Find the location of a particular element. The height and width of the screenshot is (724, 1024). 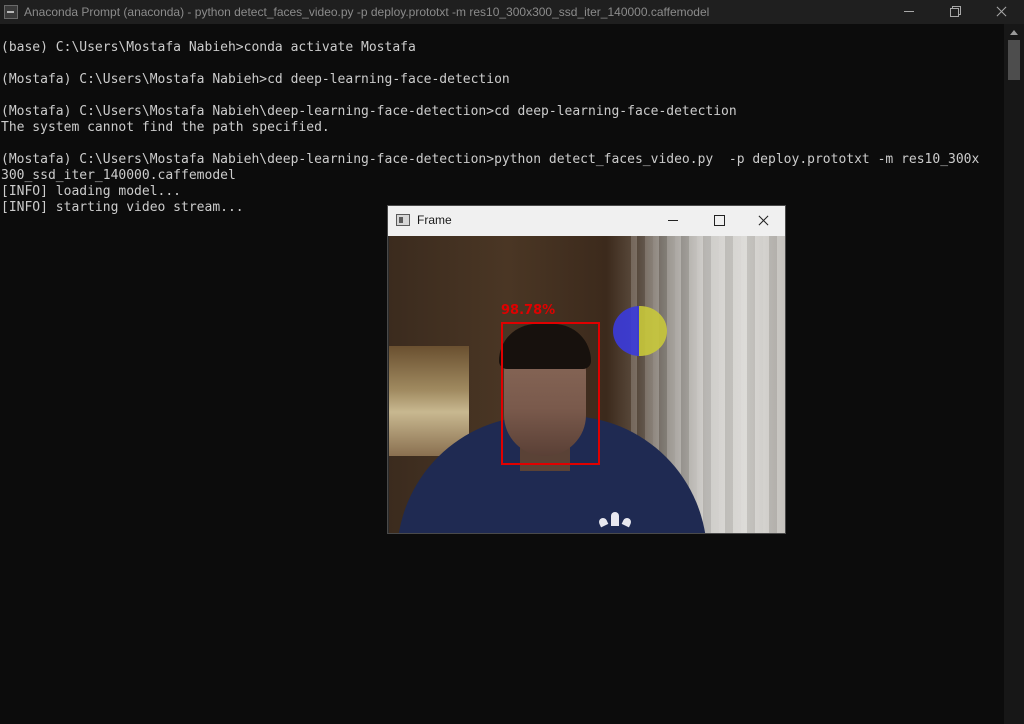

detection-confidence-label: 98.78% is located at coordinates (528, 310).